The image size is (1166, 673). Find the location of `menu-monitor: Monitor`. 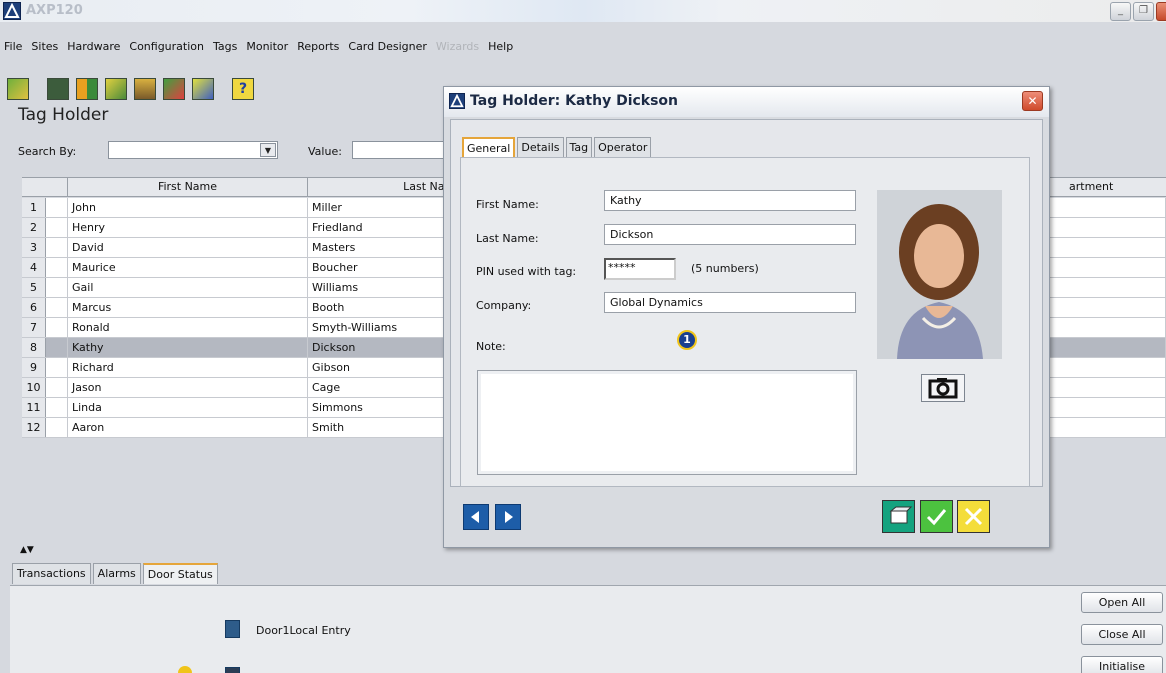

menu-monitor: Monitor is located at coordinates (267, 46).